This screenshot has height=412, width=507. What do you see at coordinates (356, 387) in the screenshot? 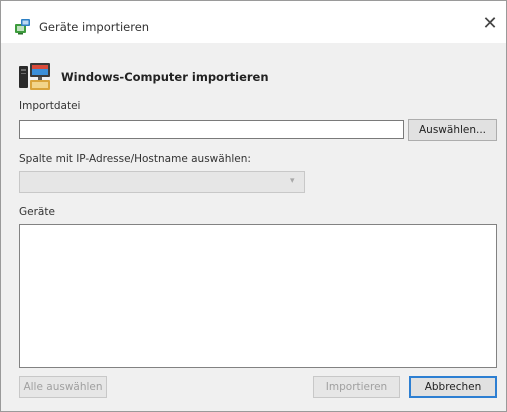
I see `import-button: Importieren` at bounding box center [356, 387].